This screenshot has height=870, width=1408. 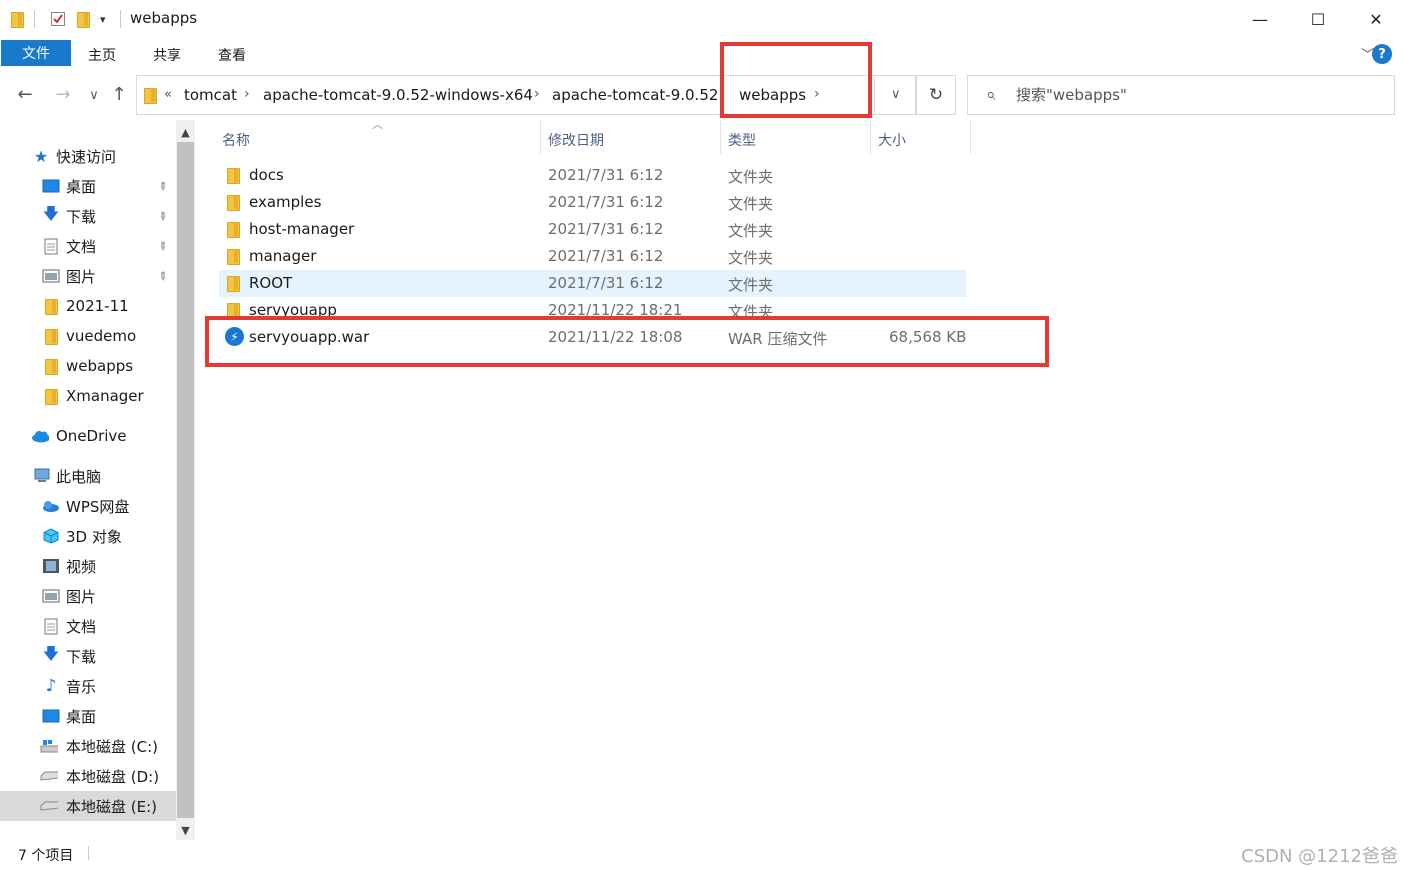 What do you see at coordinates (88, 536) in the screenshot?
I see `nav-3d-objects: 3D 对象` at bounding box center [88, 536].